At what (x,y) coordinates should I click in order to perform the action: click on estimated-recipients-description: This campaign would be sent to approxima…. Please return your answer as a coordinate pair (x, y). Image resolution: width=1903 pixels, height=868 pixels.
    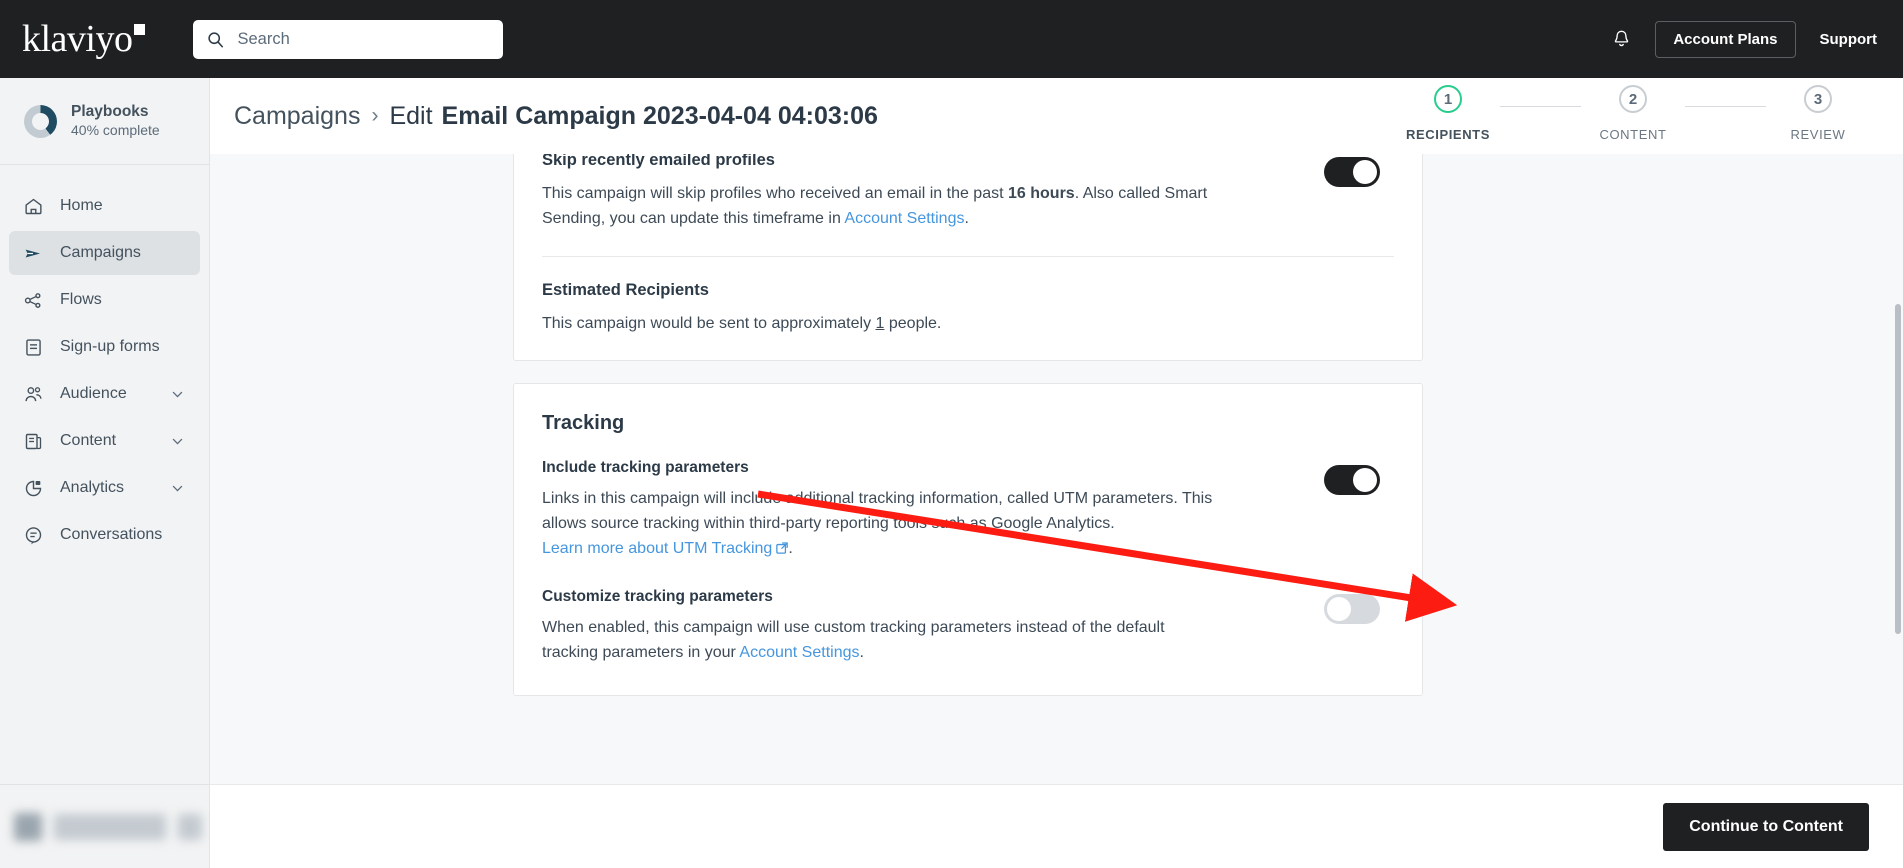
    Looking at the image, I should click on (741, 324).